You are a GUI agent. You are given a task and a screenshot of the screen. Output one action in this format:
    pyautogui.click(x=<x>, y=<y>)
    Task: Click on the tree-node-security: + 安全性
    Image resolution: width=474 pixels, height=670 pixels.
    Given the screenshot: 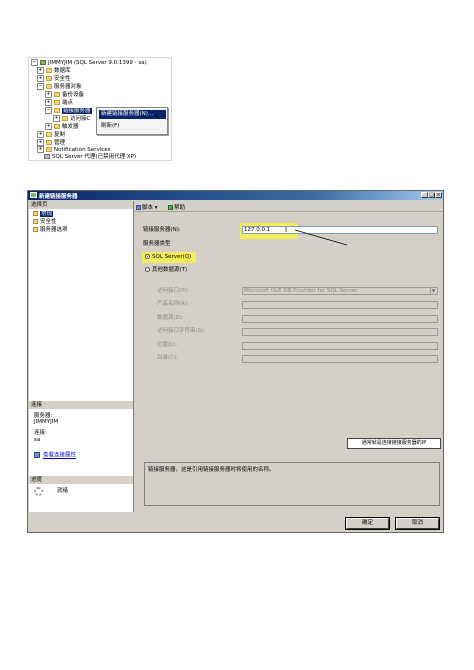 What is the action you would take?
    pyautogui.click(x=54, y=79)
    